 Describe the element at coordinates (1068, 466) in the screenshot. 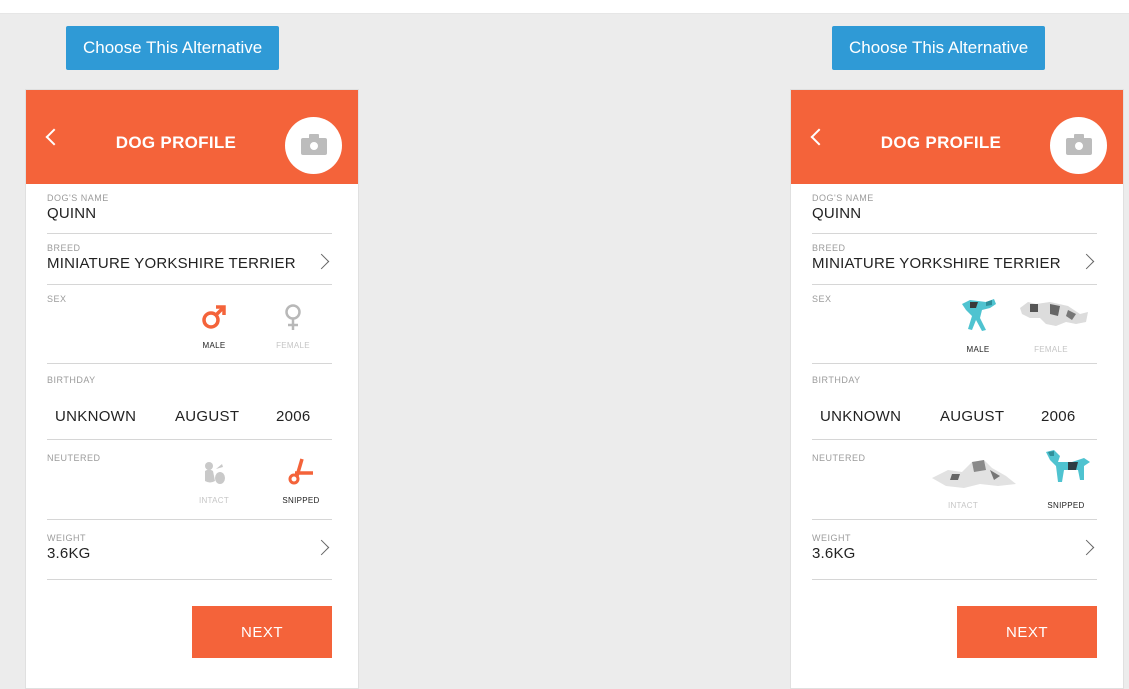

I see `snipped-dog-icon` at that location.